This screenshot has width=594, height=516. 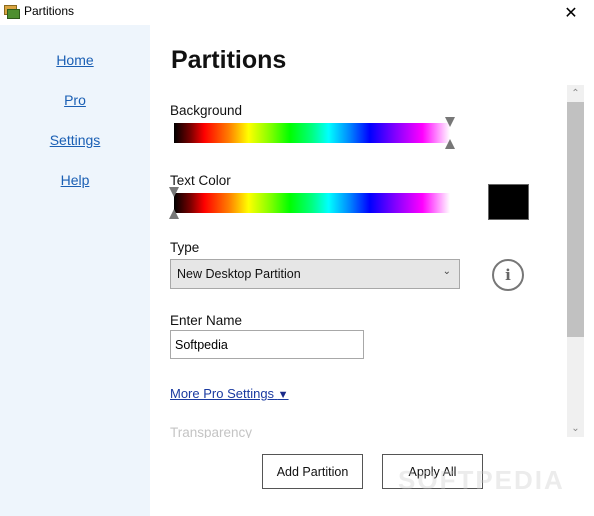 I want to click on type-label: Type, so click(x=185, y=247).